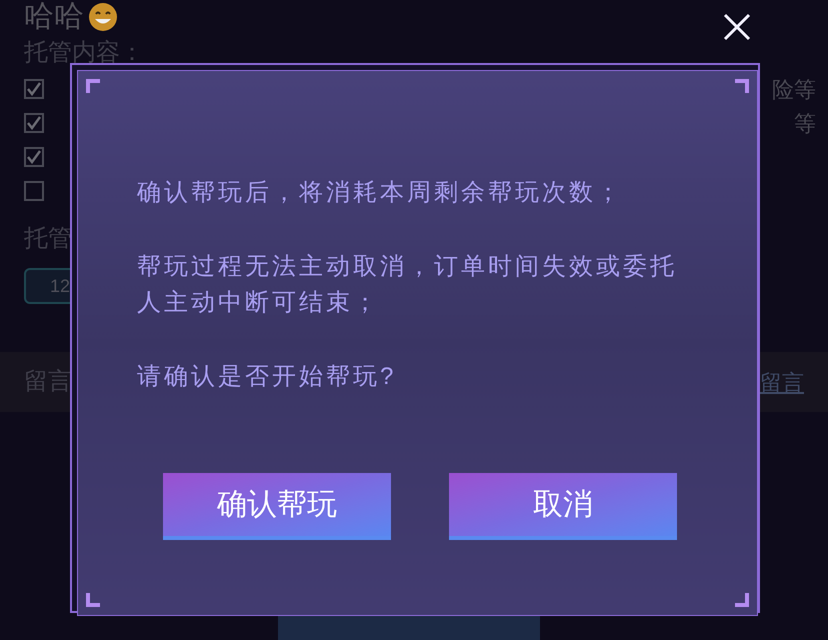 The image size is (828, 640). Describe the element at coordinates (407, 285) in the screenshot. I see `dialog-paragraph: 帮玩过程无法主动取消，订单时间失效或委托人主动中断可结束；` at that location.